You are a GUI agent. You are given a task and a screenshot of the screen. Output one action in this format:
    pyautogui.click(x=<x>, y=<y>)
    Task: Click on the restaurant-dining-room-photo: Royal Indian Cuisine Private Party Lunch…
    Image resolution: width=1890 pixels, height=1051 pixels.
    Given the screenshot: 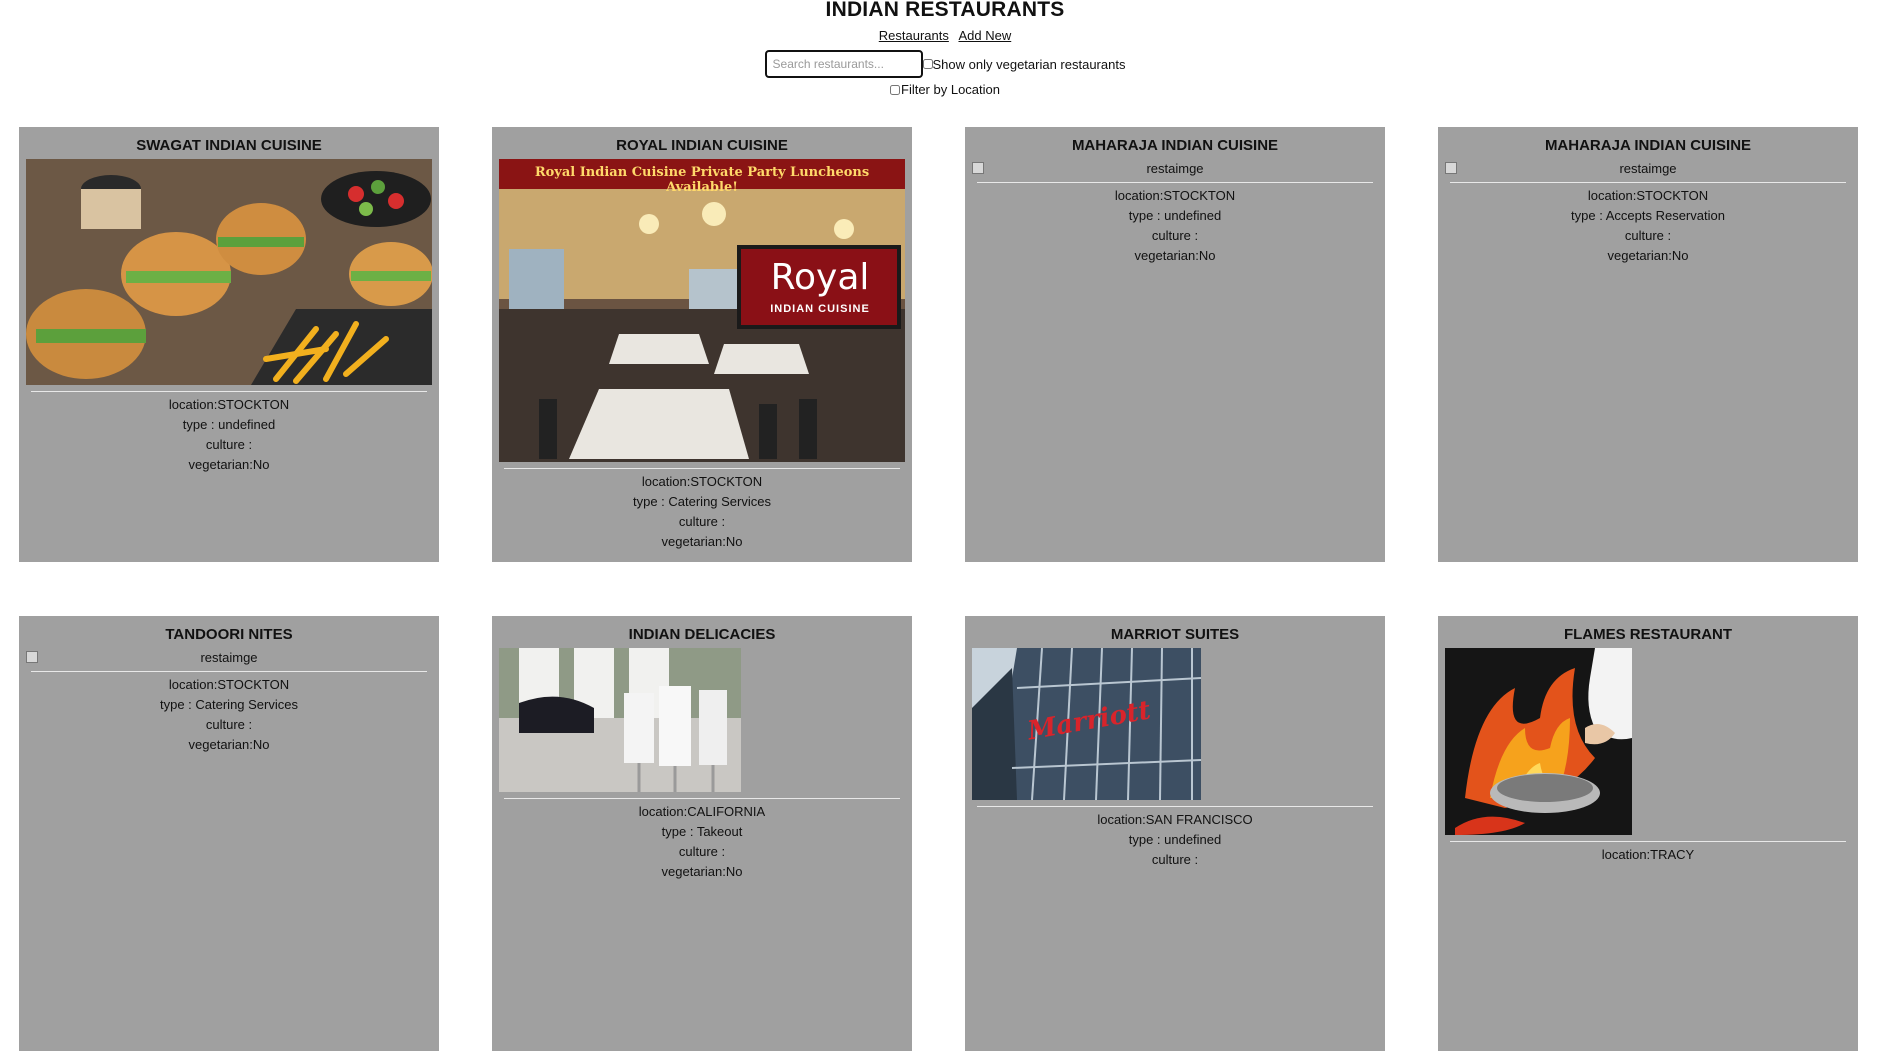 What is the action you would take?
    pyautogui.click(x=702, y=310)
    